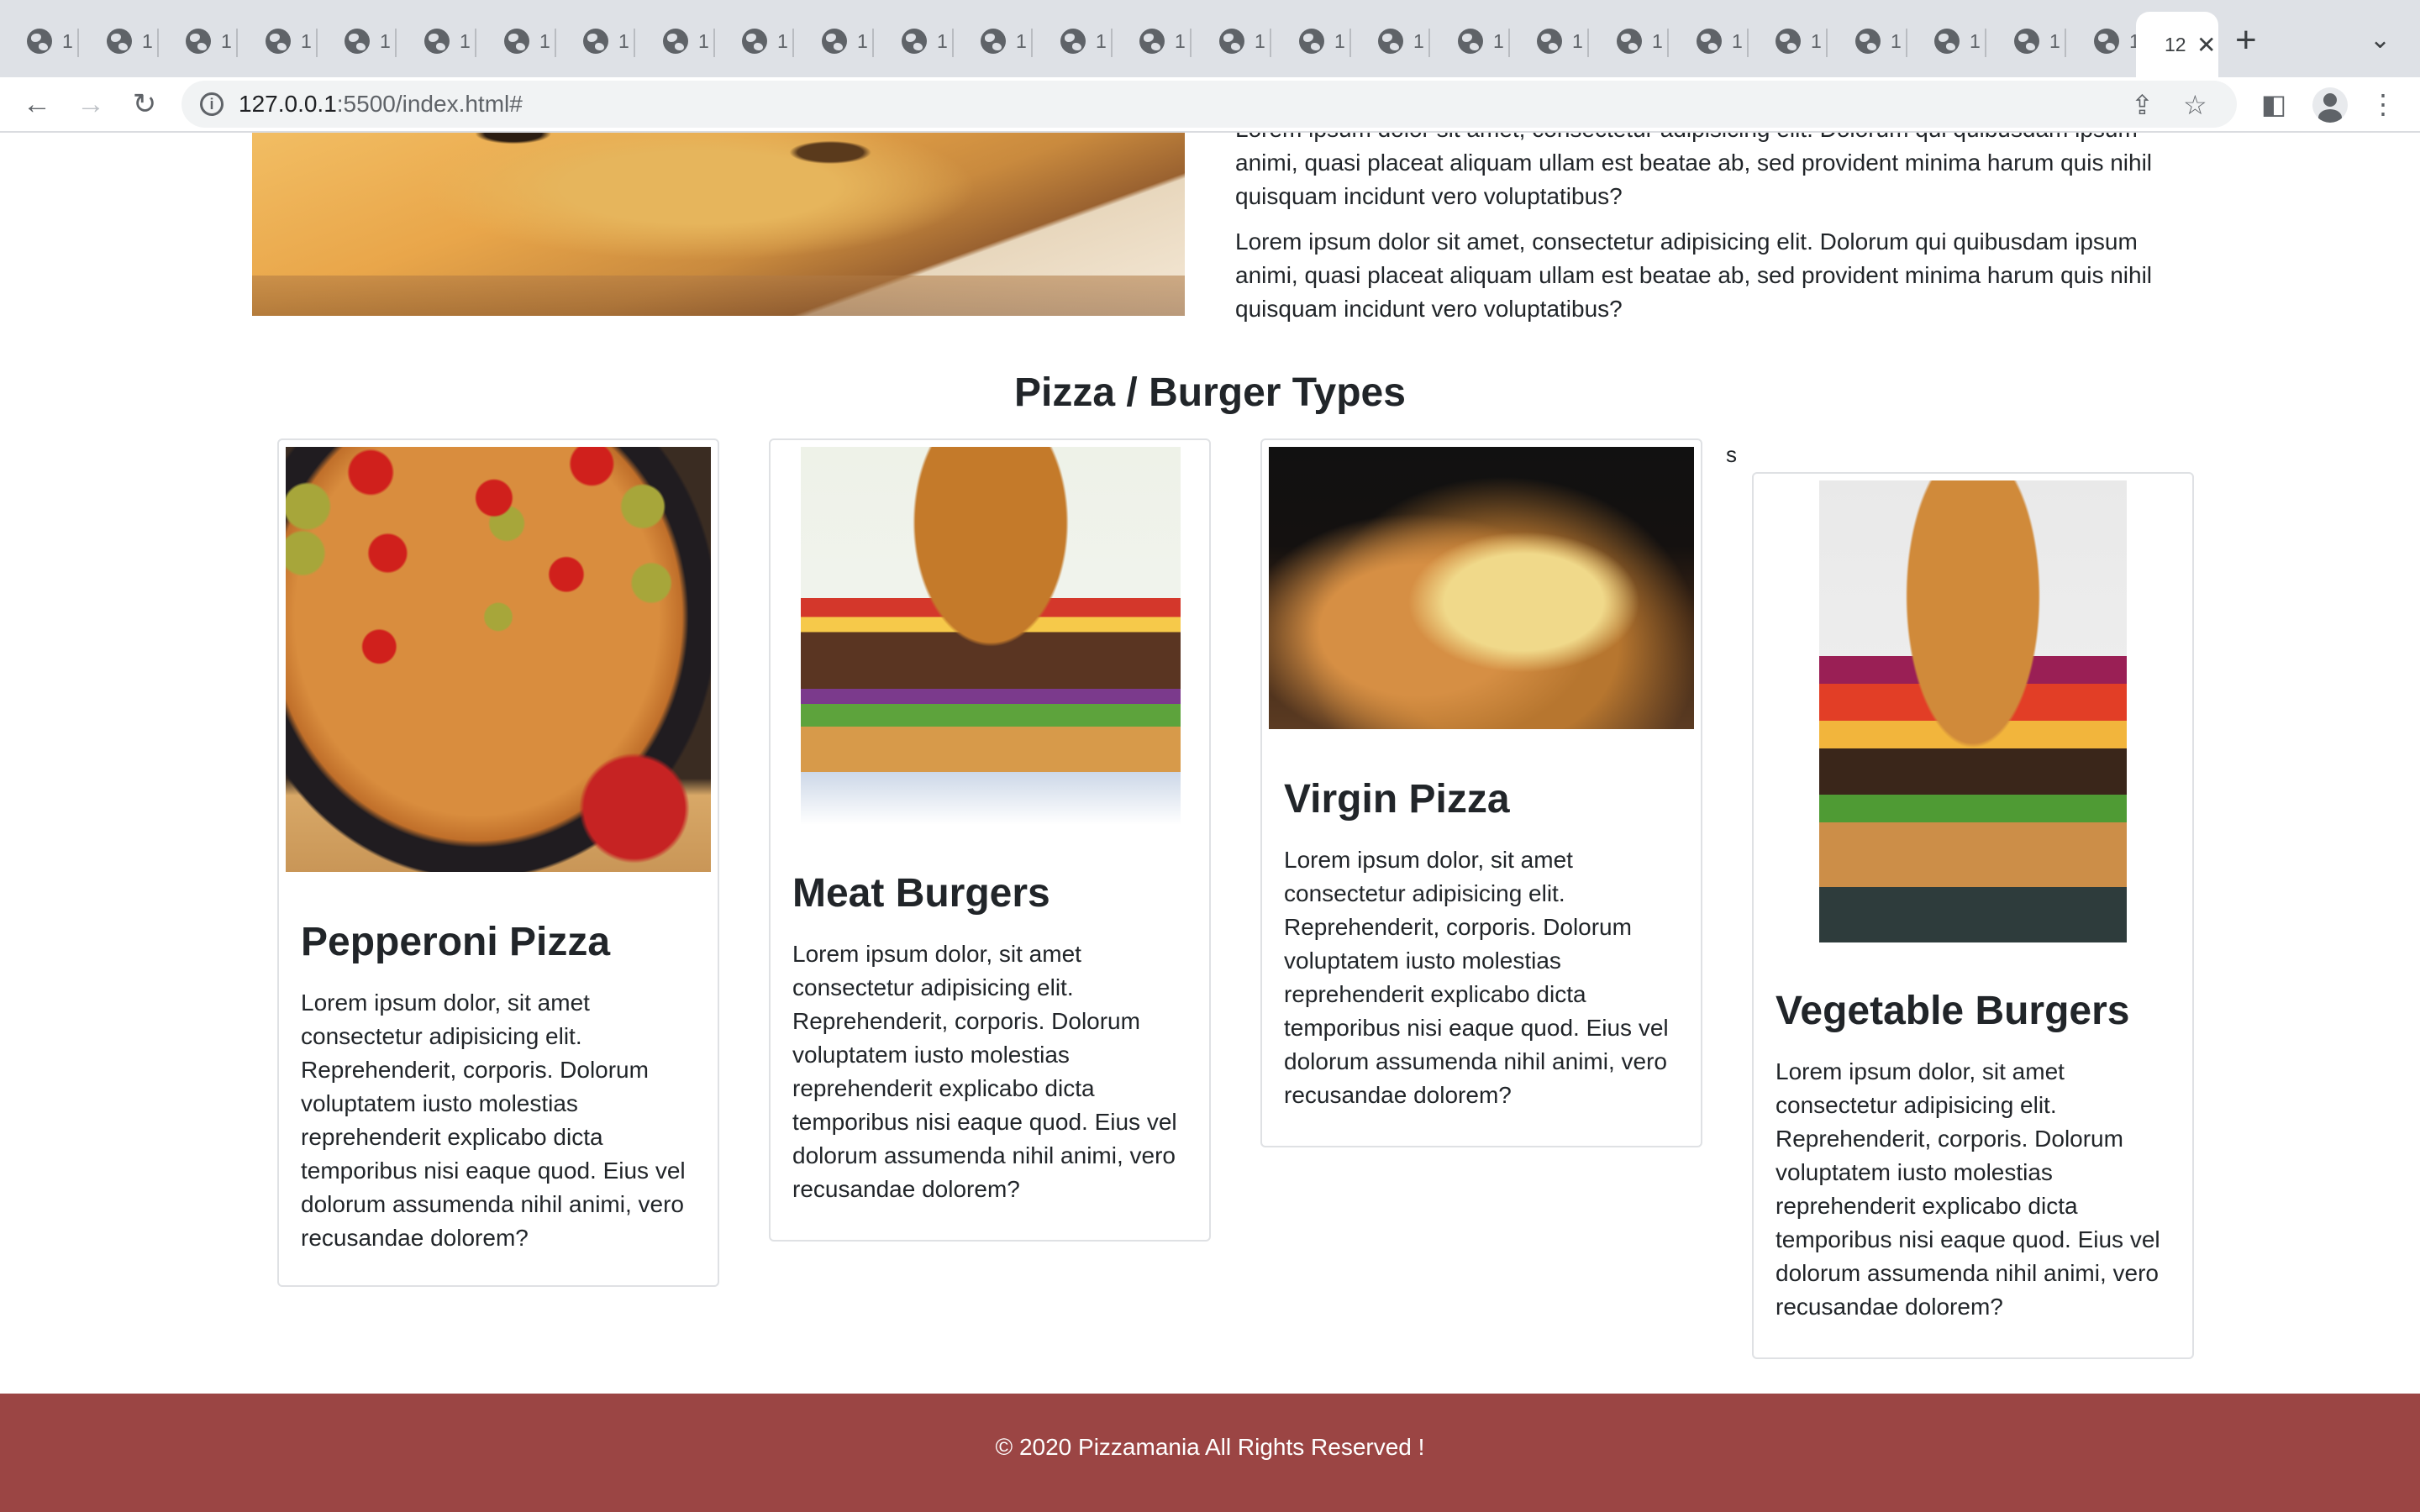 The width and height of the screenshot is (2420, 1512). What do you see at coordinates (36, 104) in the screenshot?
I see `back-button: ←` at bounding box center [36, 104].